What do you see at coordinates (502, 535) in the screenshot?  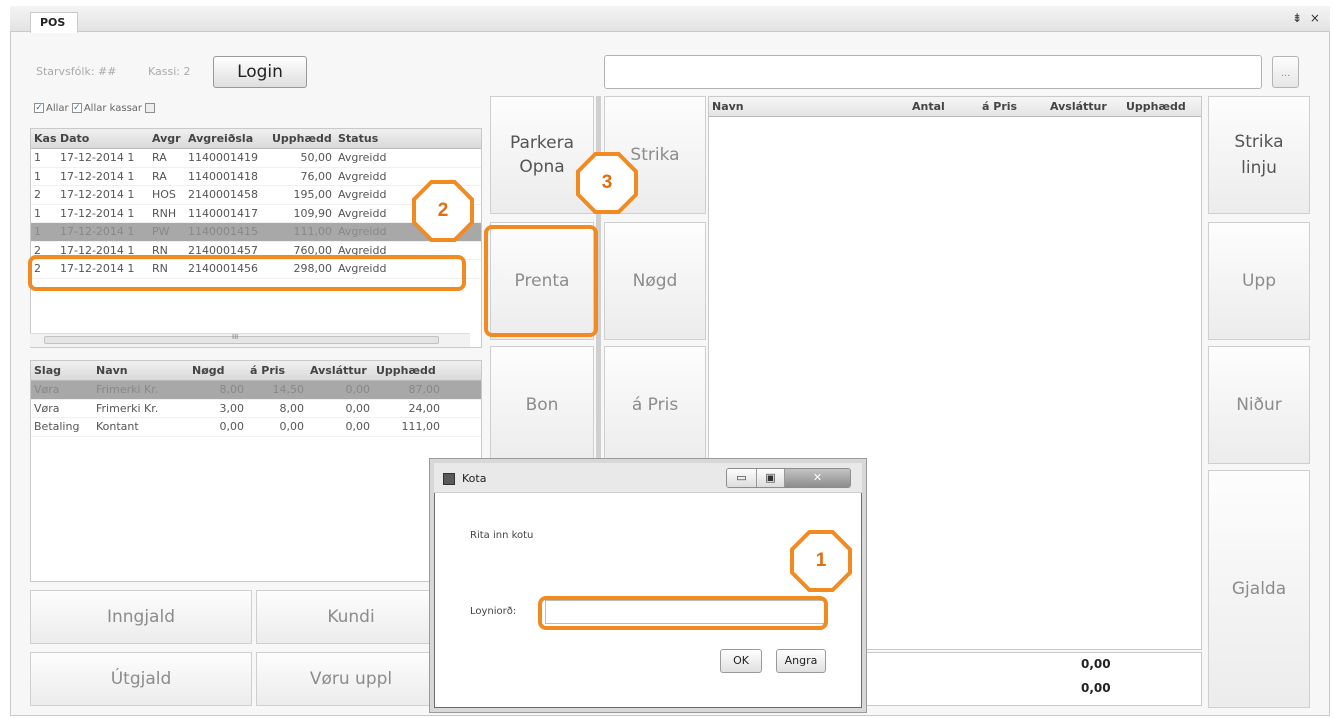 I see `dialog-prompt: Rita inn kotu` at bounding box center [502, 535].